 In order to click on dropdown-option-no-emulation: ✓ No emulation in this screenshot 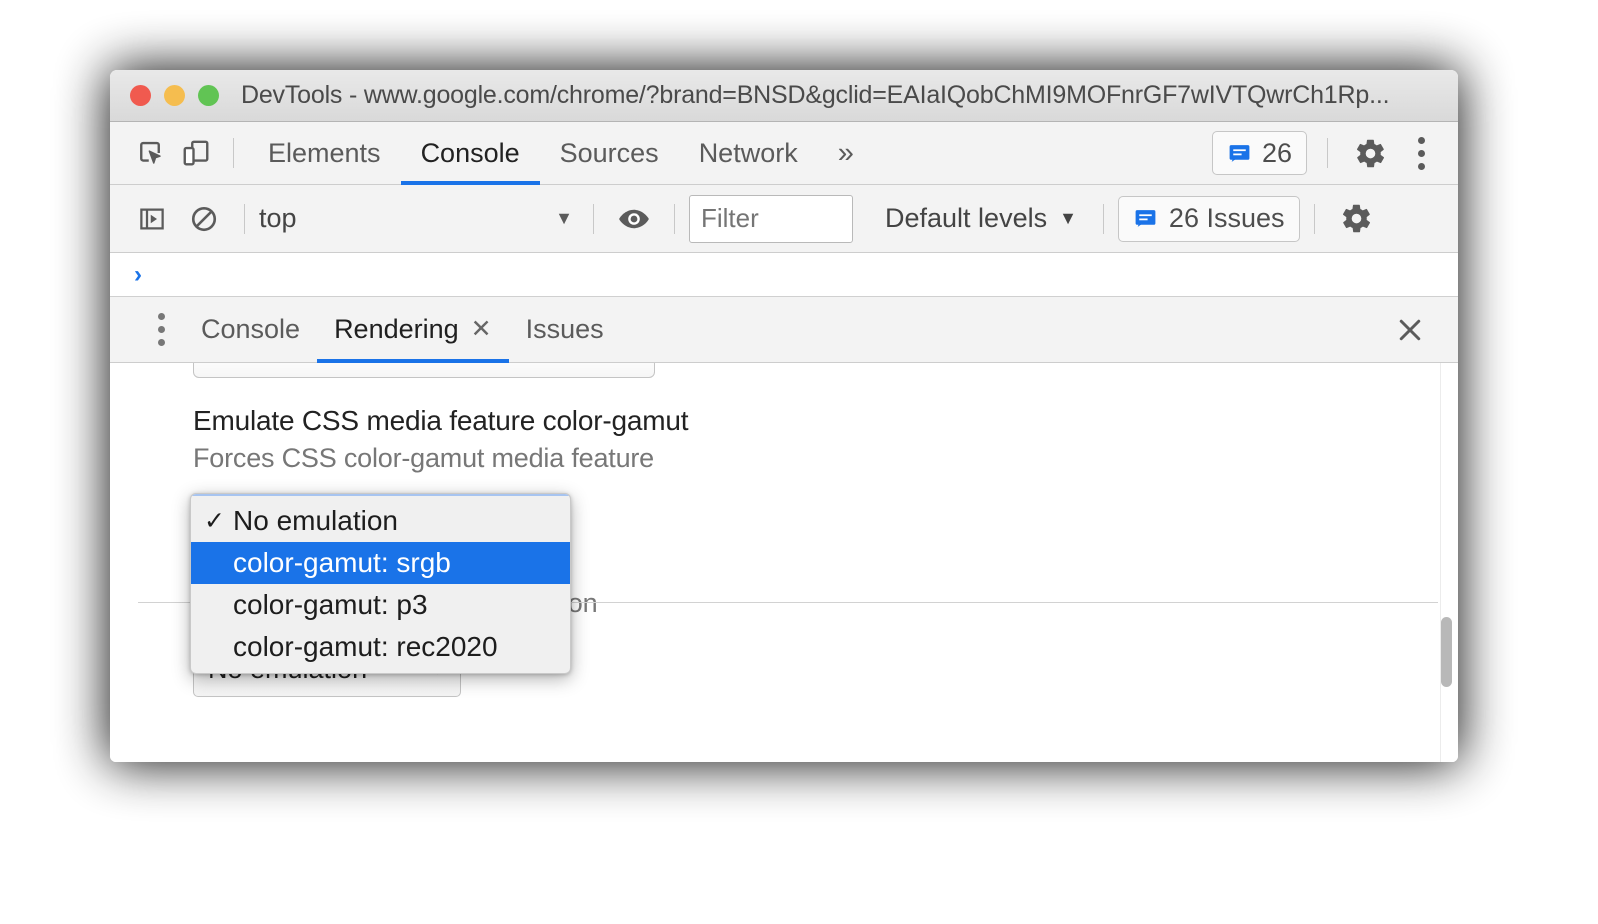, I will do `click(380, 521)`.